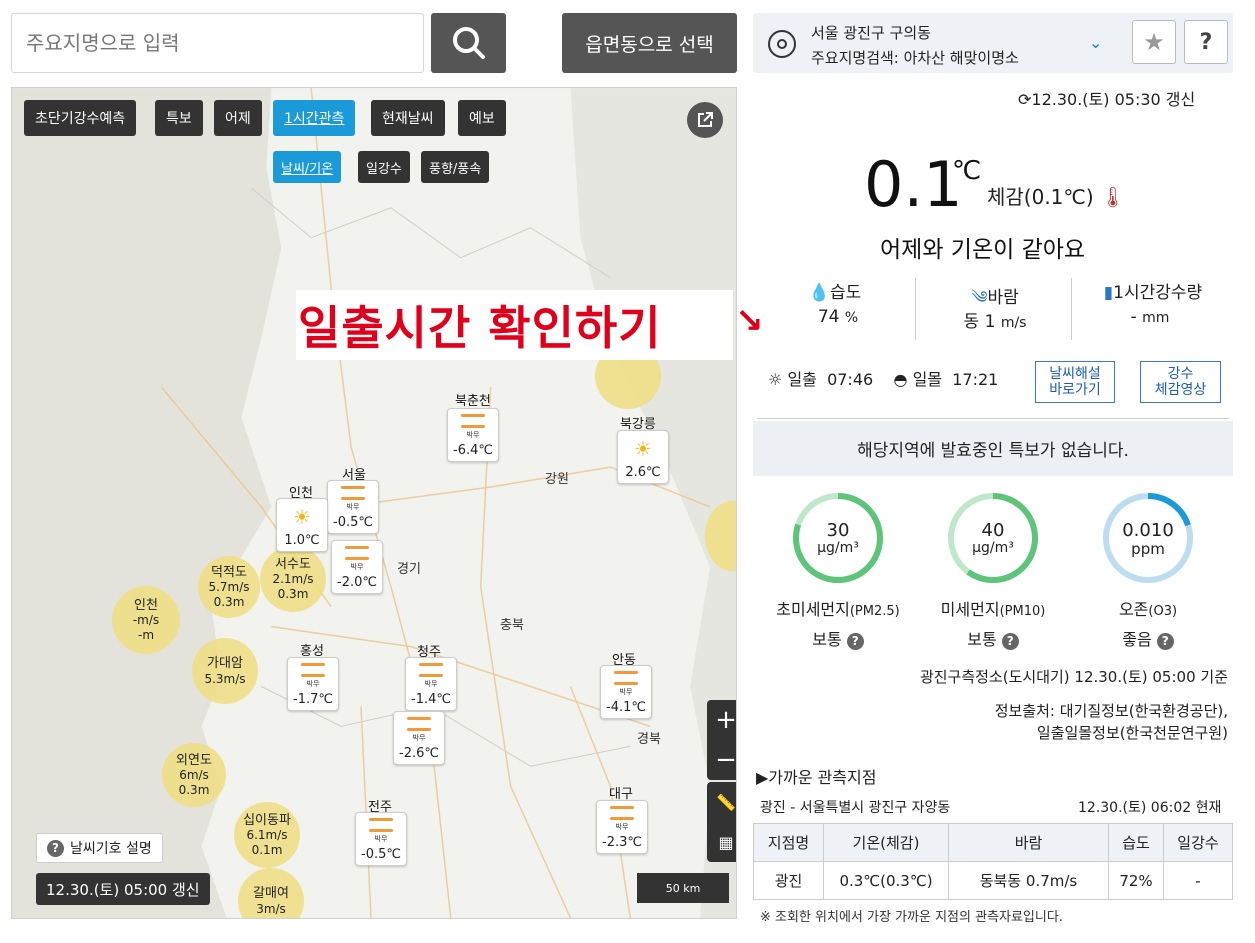  Describe the element at coordinates (302, 517) in the screenshot. I see `partly-cloudy-icon: ☀` at that location.